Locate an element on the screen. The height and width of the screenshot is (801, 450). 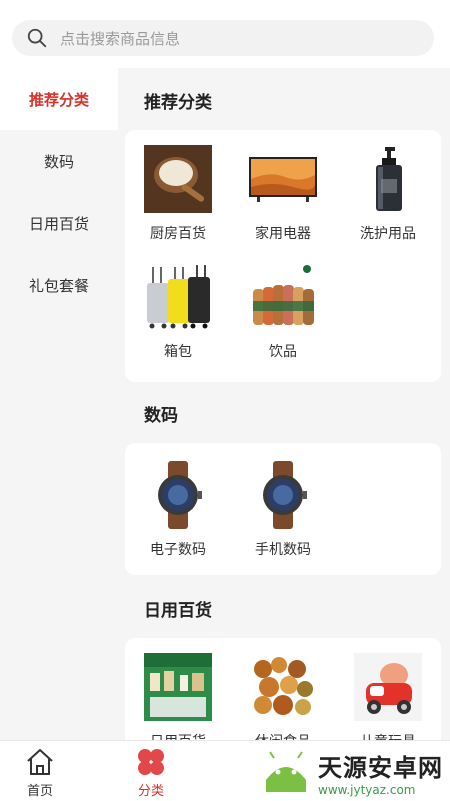
tab-home-label: 首页 is located at coordinates (39, 791).